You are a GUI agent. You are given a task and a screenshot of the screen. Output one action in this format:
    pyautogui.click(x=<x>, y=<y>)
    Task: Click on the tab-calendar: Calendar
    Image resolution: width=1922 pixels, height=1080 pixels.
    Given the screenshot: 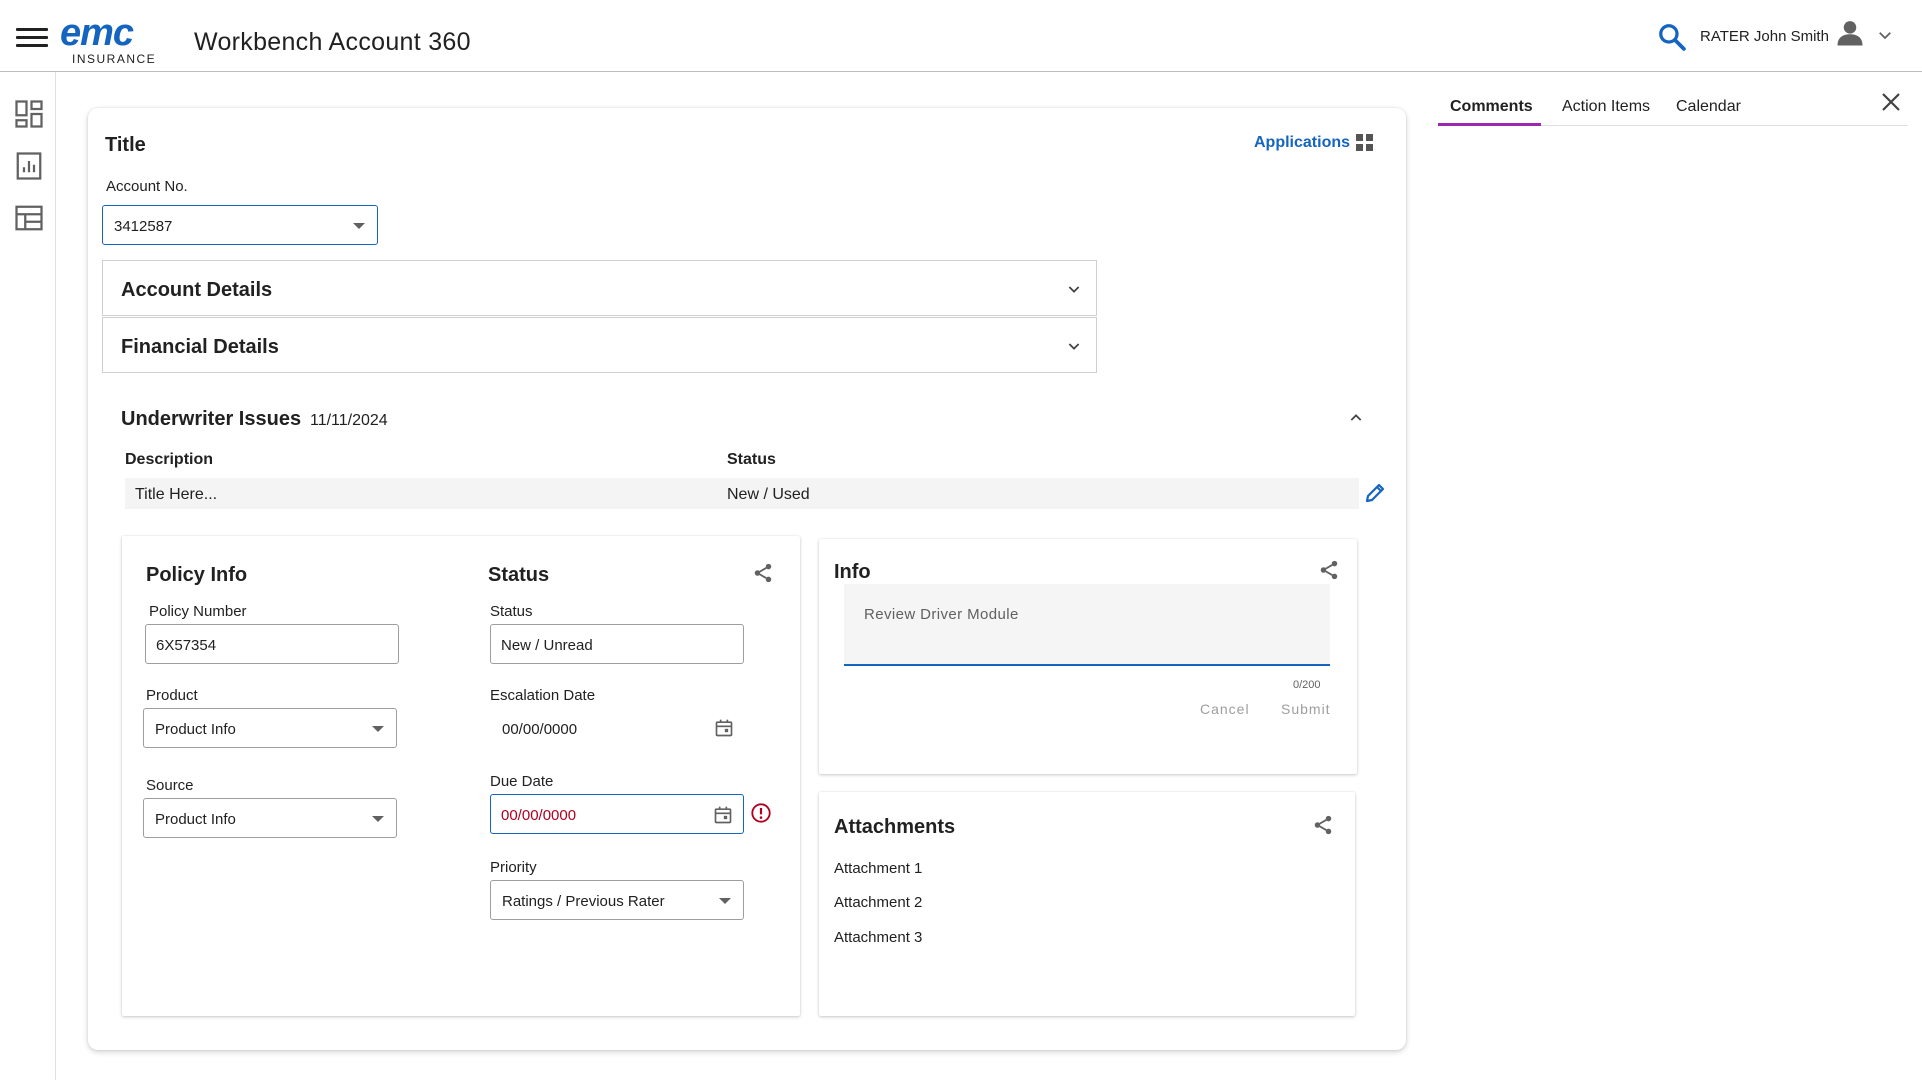 What is the action you would take?
    pyautogui.click(x=1708, y=107)
    